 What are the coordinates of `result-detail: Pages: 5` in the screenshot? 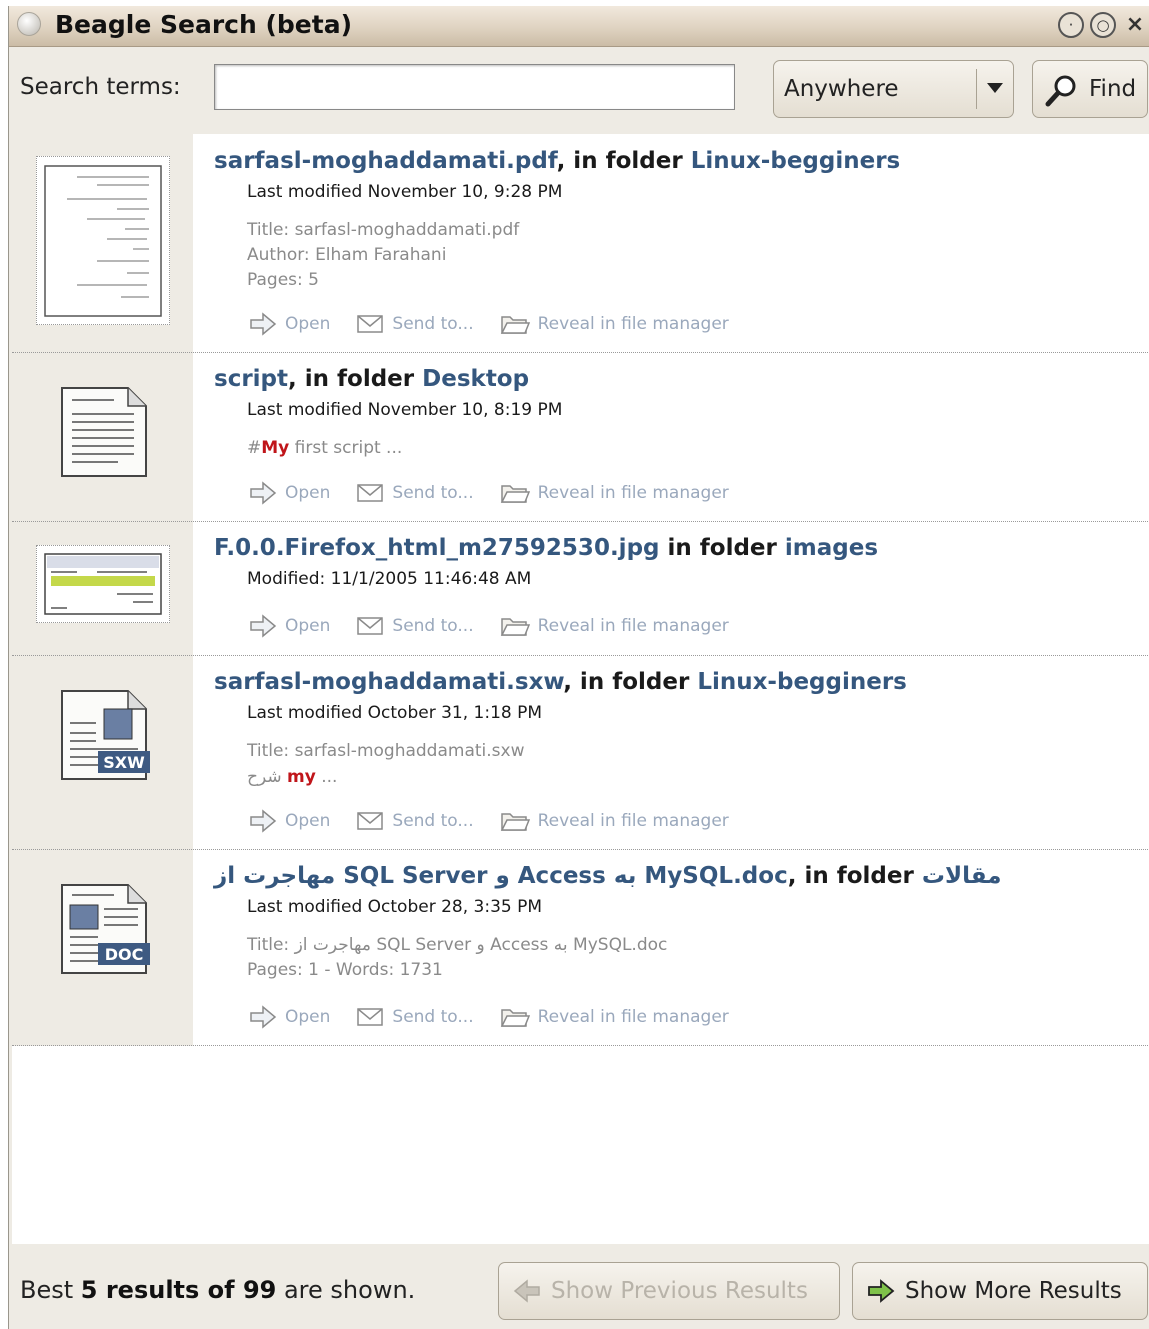 It's located at (283, 280).